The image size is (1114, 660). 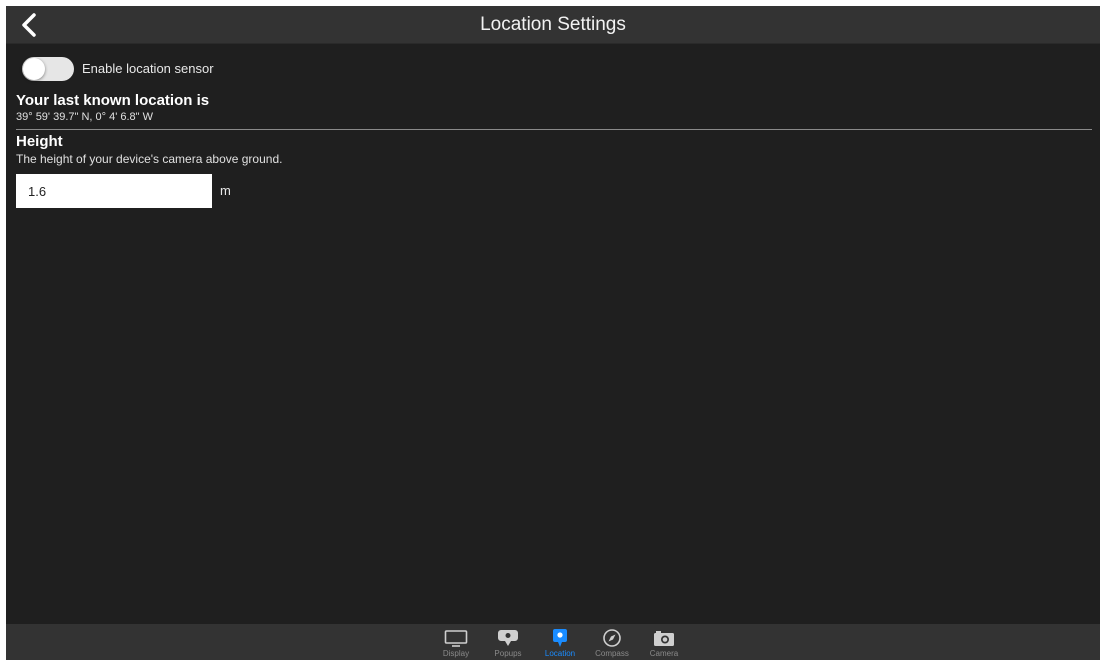 What do you see at coordinates (148, 68) in the screenshot?
I see `location-sensor-label: Enable location sensor` at bounding box center [148, 68].